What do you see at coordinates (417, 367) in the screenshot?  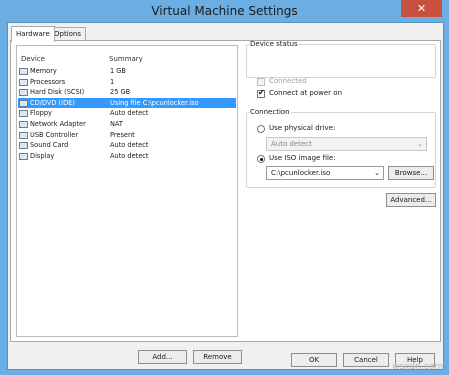 I see `watermark: wsxdn.com` at bounding box center [417, 367].